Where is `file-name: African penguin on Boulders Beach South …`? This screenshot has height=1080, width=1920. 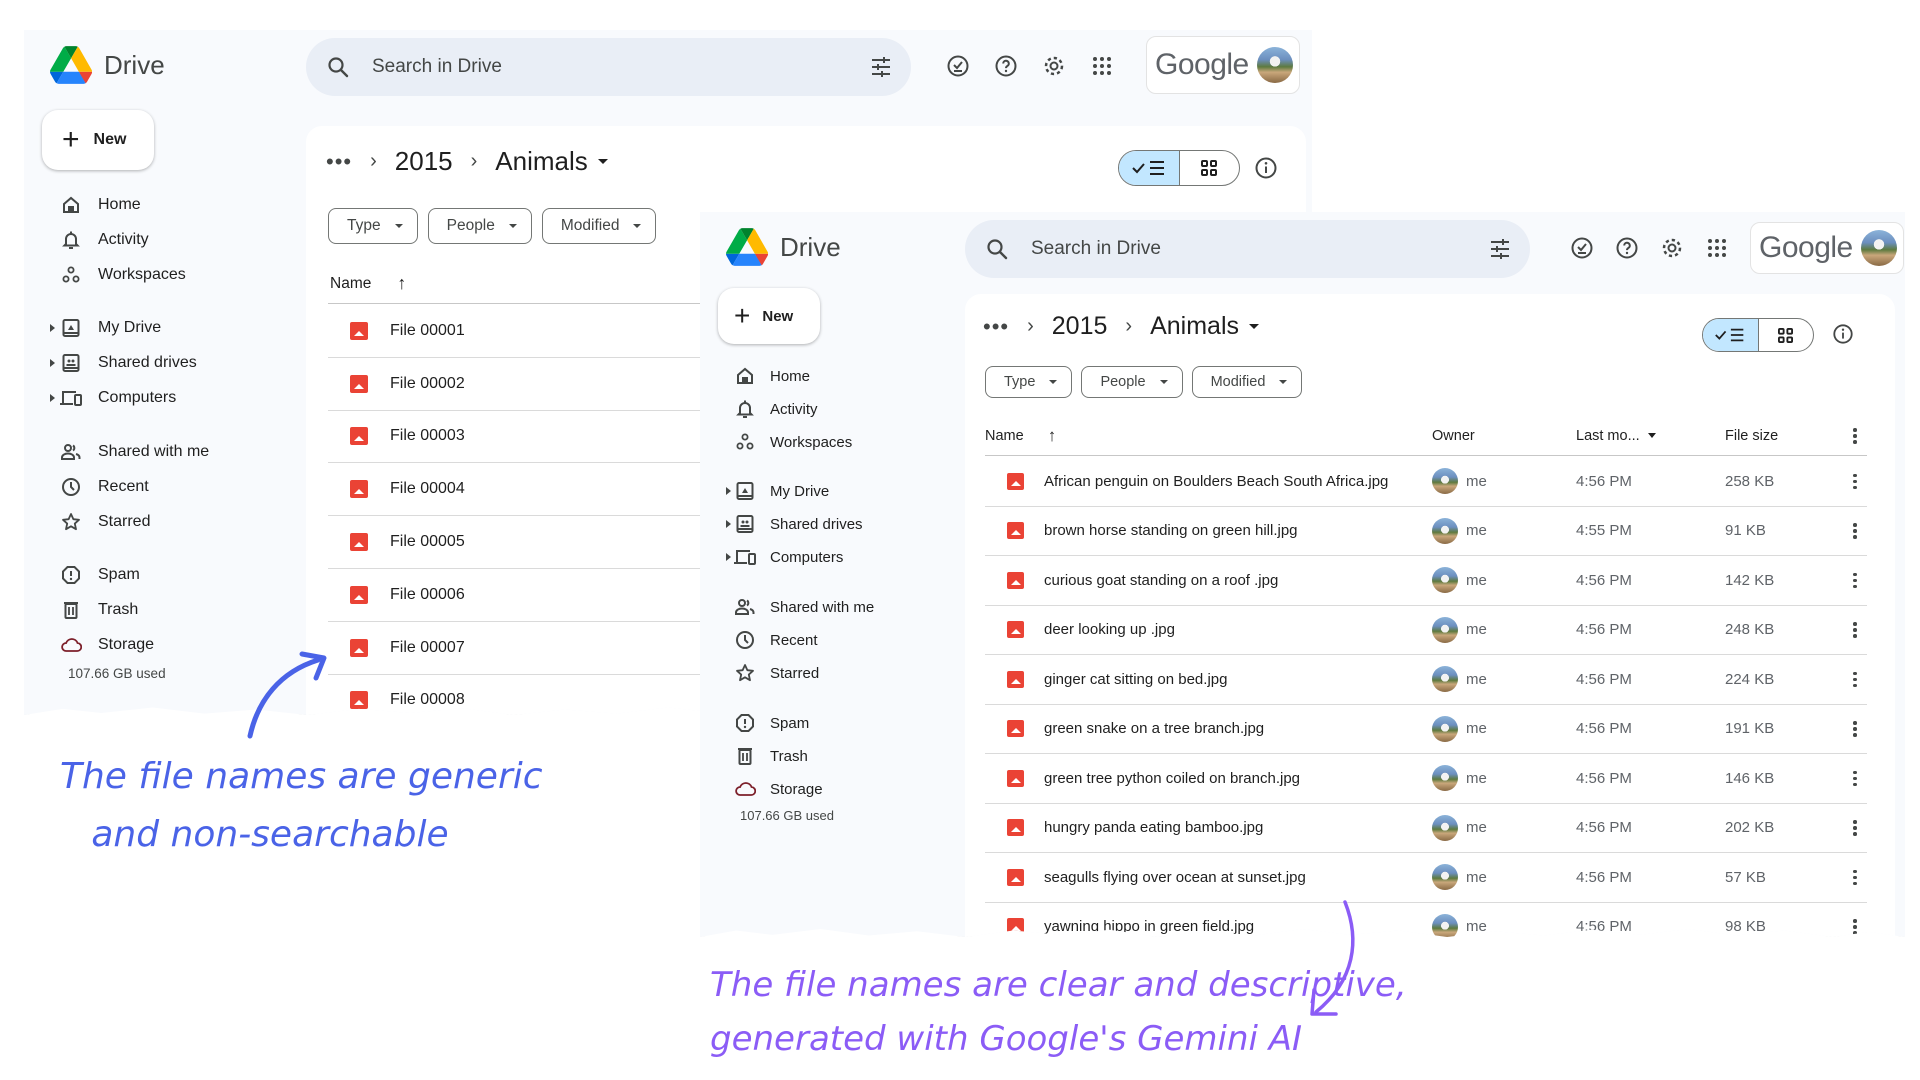 file-name: African penguin on Boulders Beach South … is located at coordinates (1216, 481).